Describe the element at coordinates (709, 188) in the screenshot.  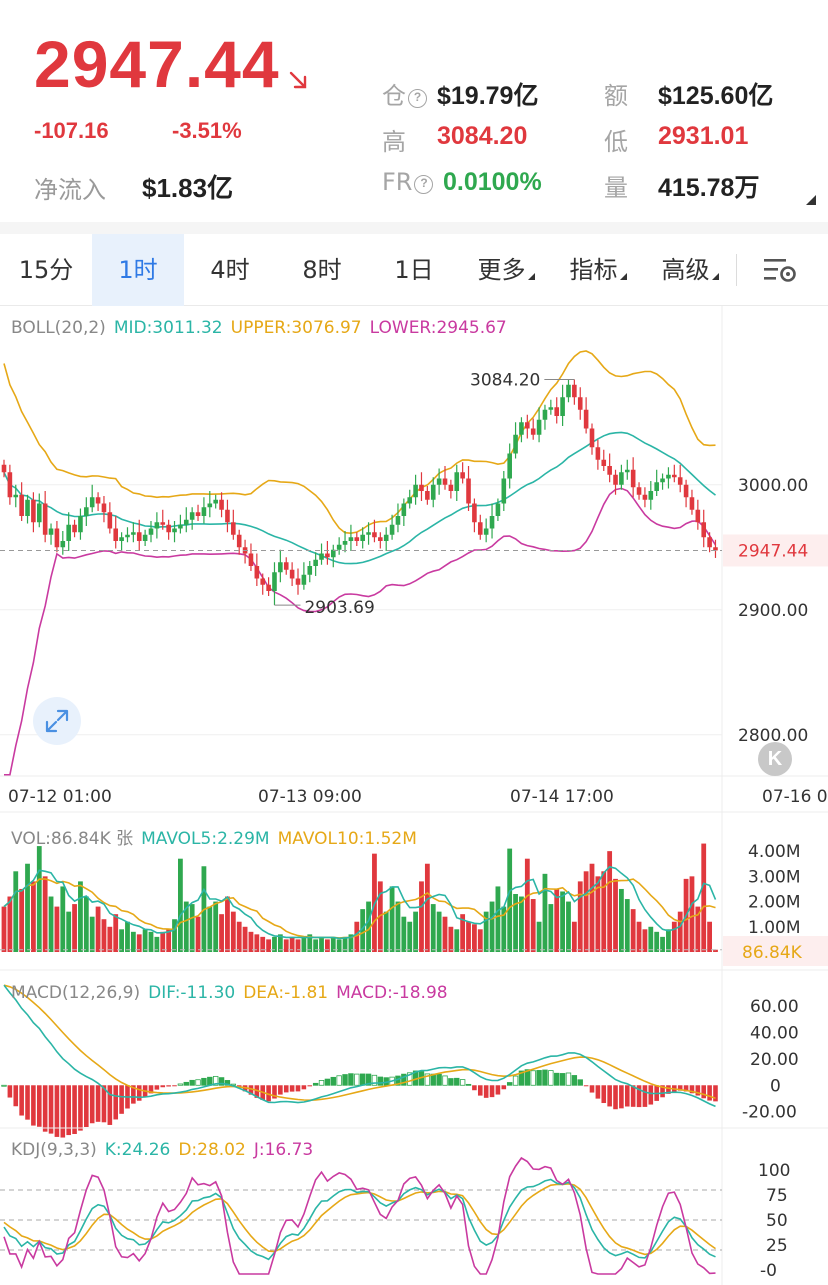
I see `volume-value: 415.78万` at that location.